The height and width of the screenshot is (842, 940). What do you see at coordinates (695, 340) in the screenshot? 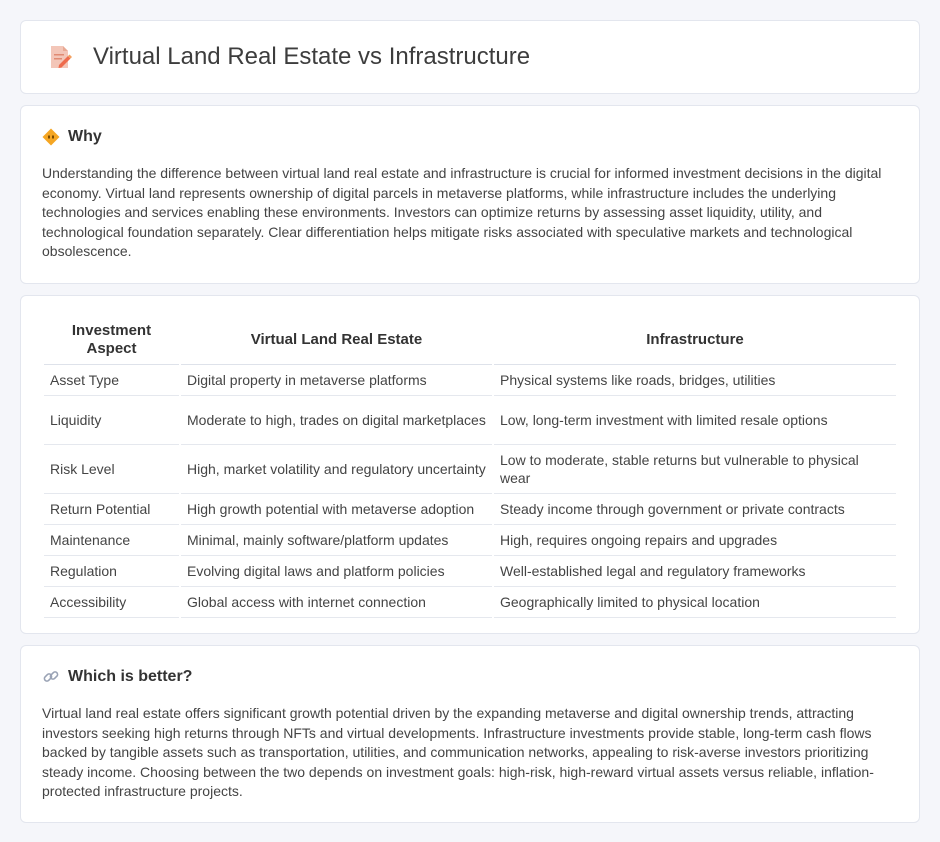
I see `column-header-infrastructure: Infrastructure` at bounding box center [695, 340].